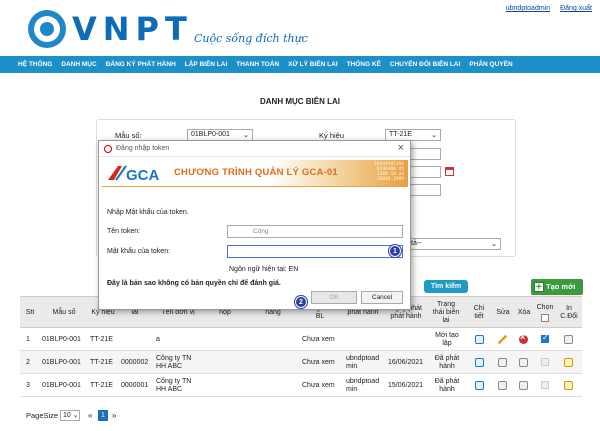 Image resolution: width=600 pixels, height=431 pixels. What do you see at coordinates (143, 175) in the screenshot?
I see `gca-logo-text: GCA` at bounding box center [143, 175].